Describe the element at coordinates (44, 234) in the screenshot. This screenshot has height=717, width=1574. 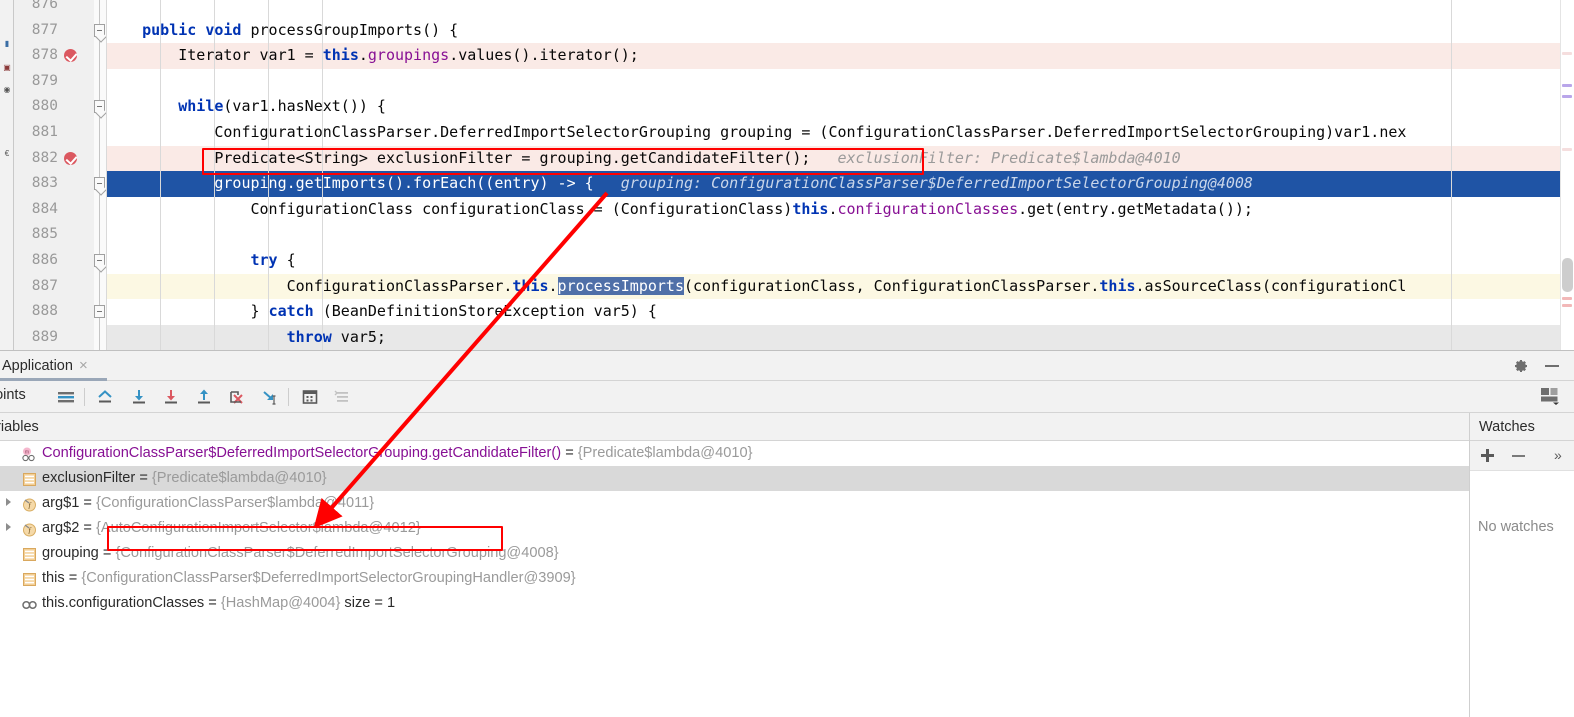
I see `line-number: 885` at that location.